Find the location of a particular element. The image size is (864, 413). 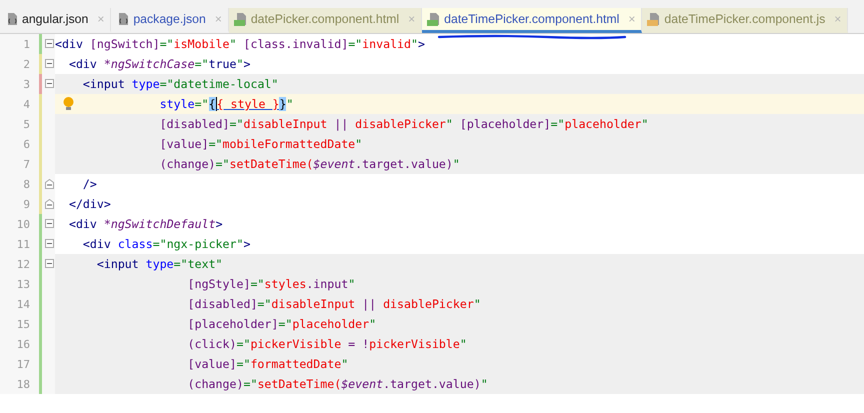

line-number: 16 is located at coordinates (23, 344).